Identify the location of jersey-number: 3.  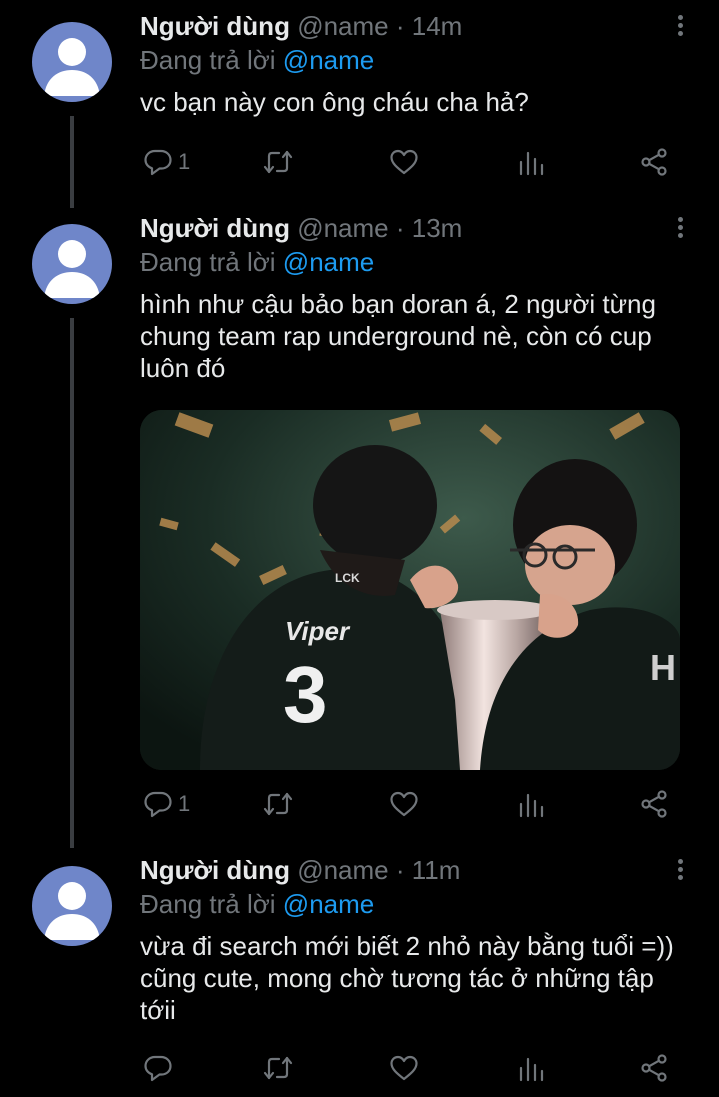
(305, 694).